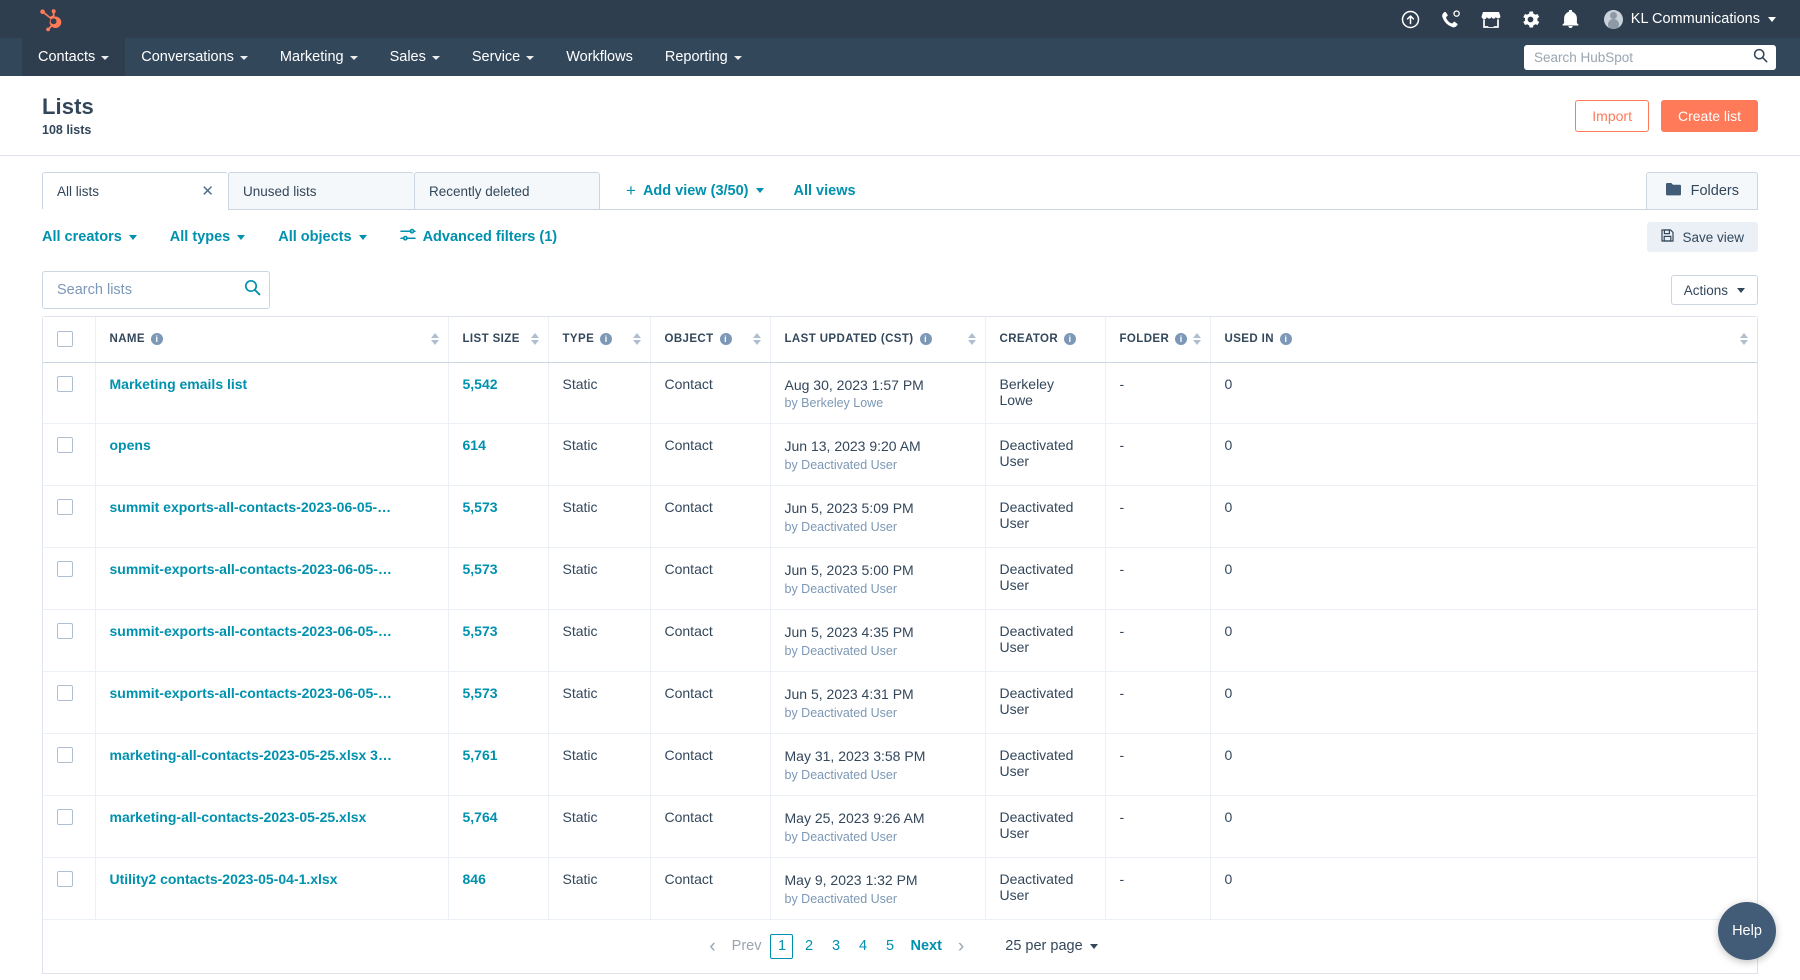 This screenshot has height=980, width=1800. I want to click on page-1: 1, so click(782, 946).